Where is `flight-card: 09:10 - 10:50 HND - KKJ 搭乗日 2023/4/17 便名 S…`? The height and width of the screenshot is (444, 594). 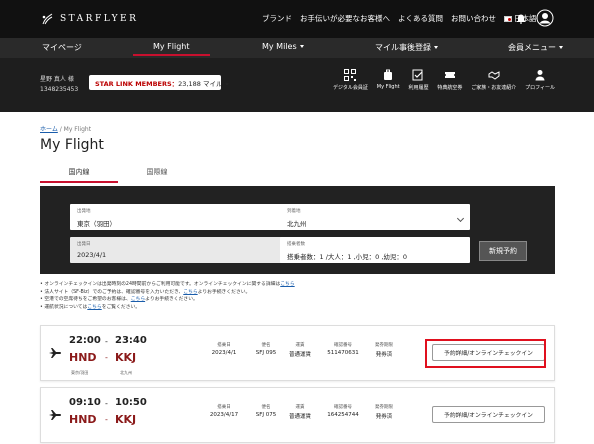 flight-card: 09:10 - 10:50 HND - KKJ 搭乗日 2023/4/17 便名 S… is located at coordinates (297, 415).